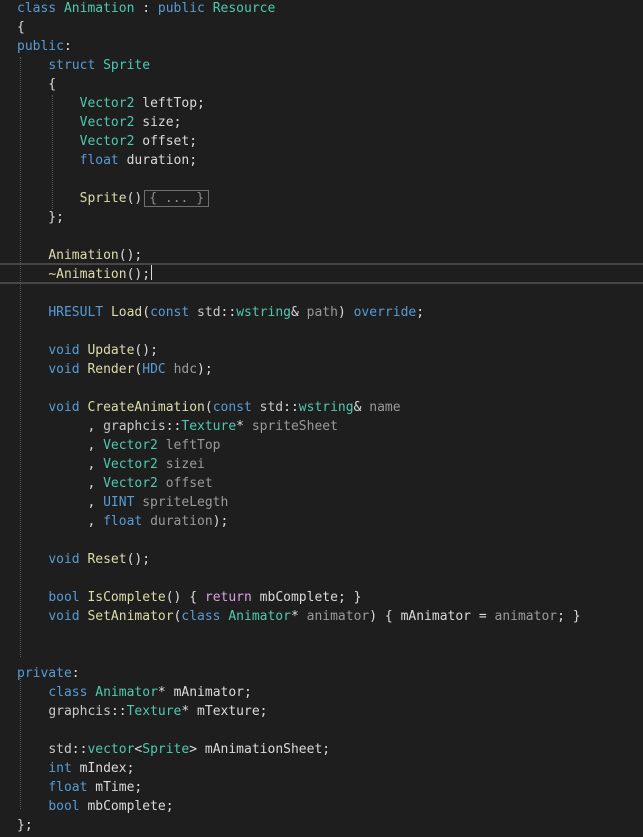 The height and width of the screenshot is (837, 643). Describe the element at coordinates (146, 312) in the screenshot. I see `code-token: (` at that location.